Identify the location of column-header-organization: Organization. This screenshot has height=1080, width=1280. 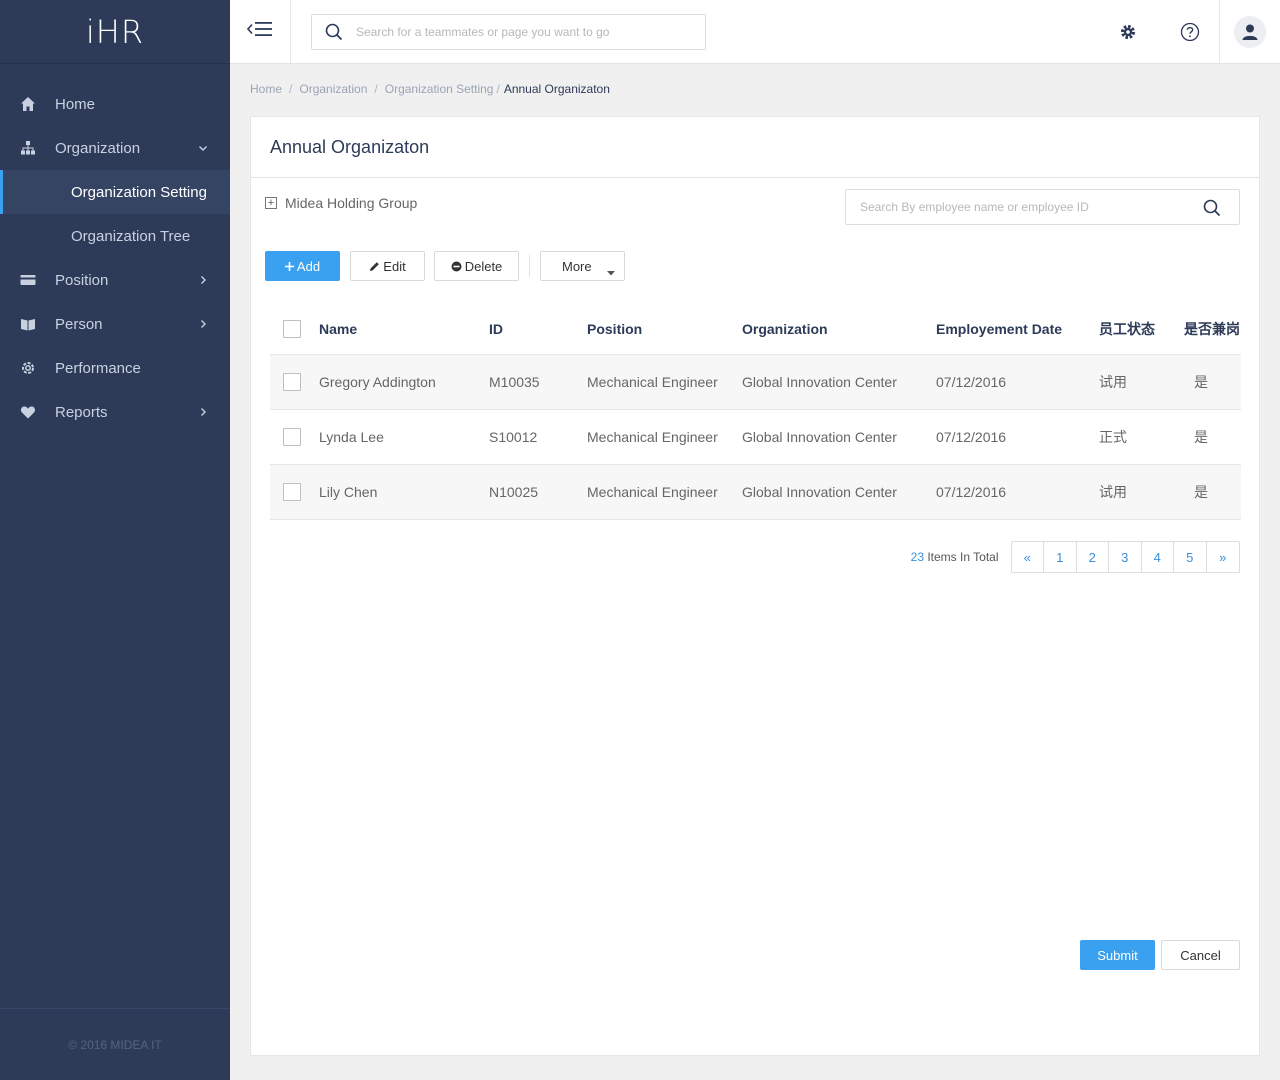
(839, 329).